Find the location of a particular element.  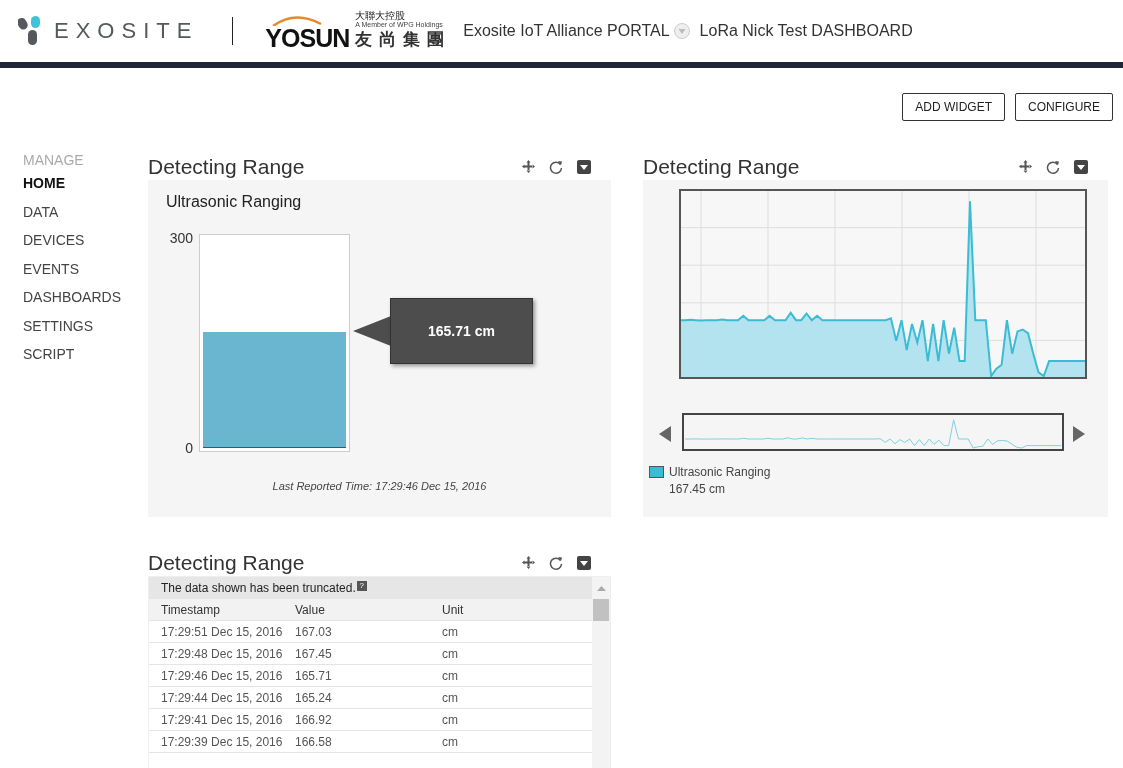

sidebar-item: SETTINGS is located at coordinates (85, 325).